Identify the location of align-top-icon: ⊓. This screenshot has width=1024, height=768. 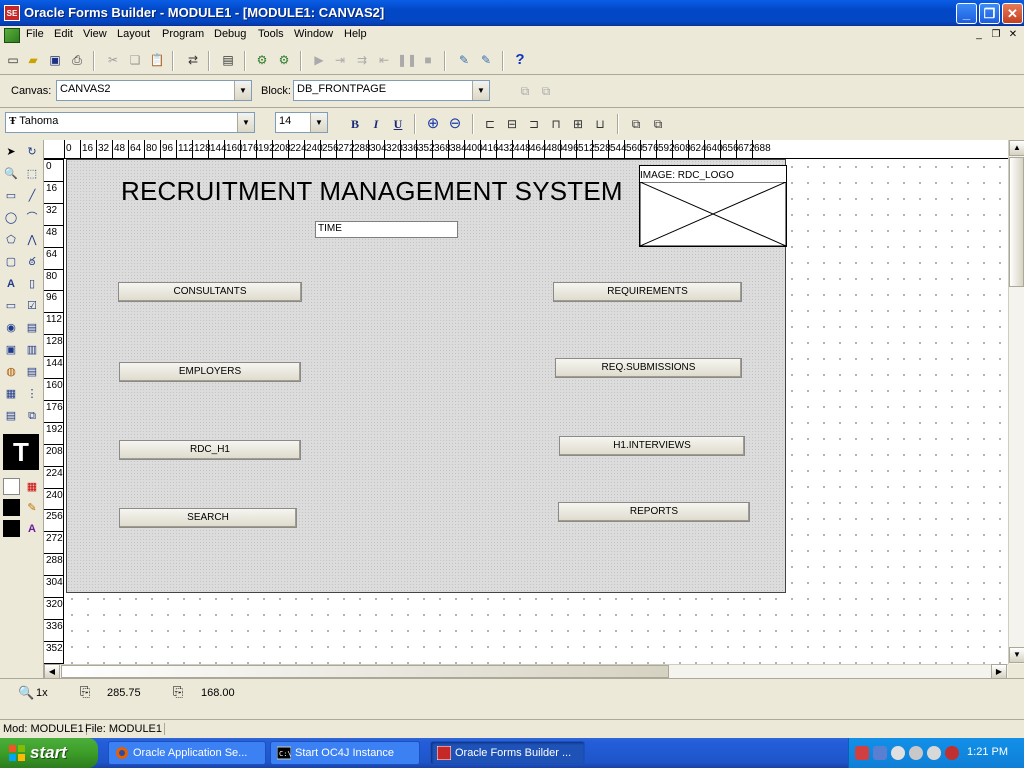
(556, 124).